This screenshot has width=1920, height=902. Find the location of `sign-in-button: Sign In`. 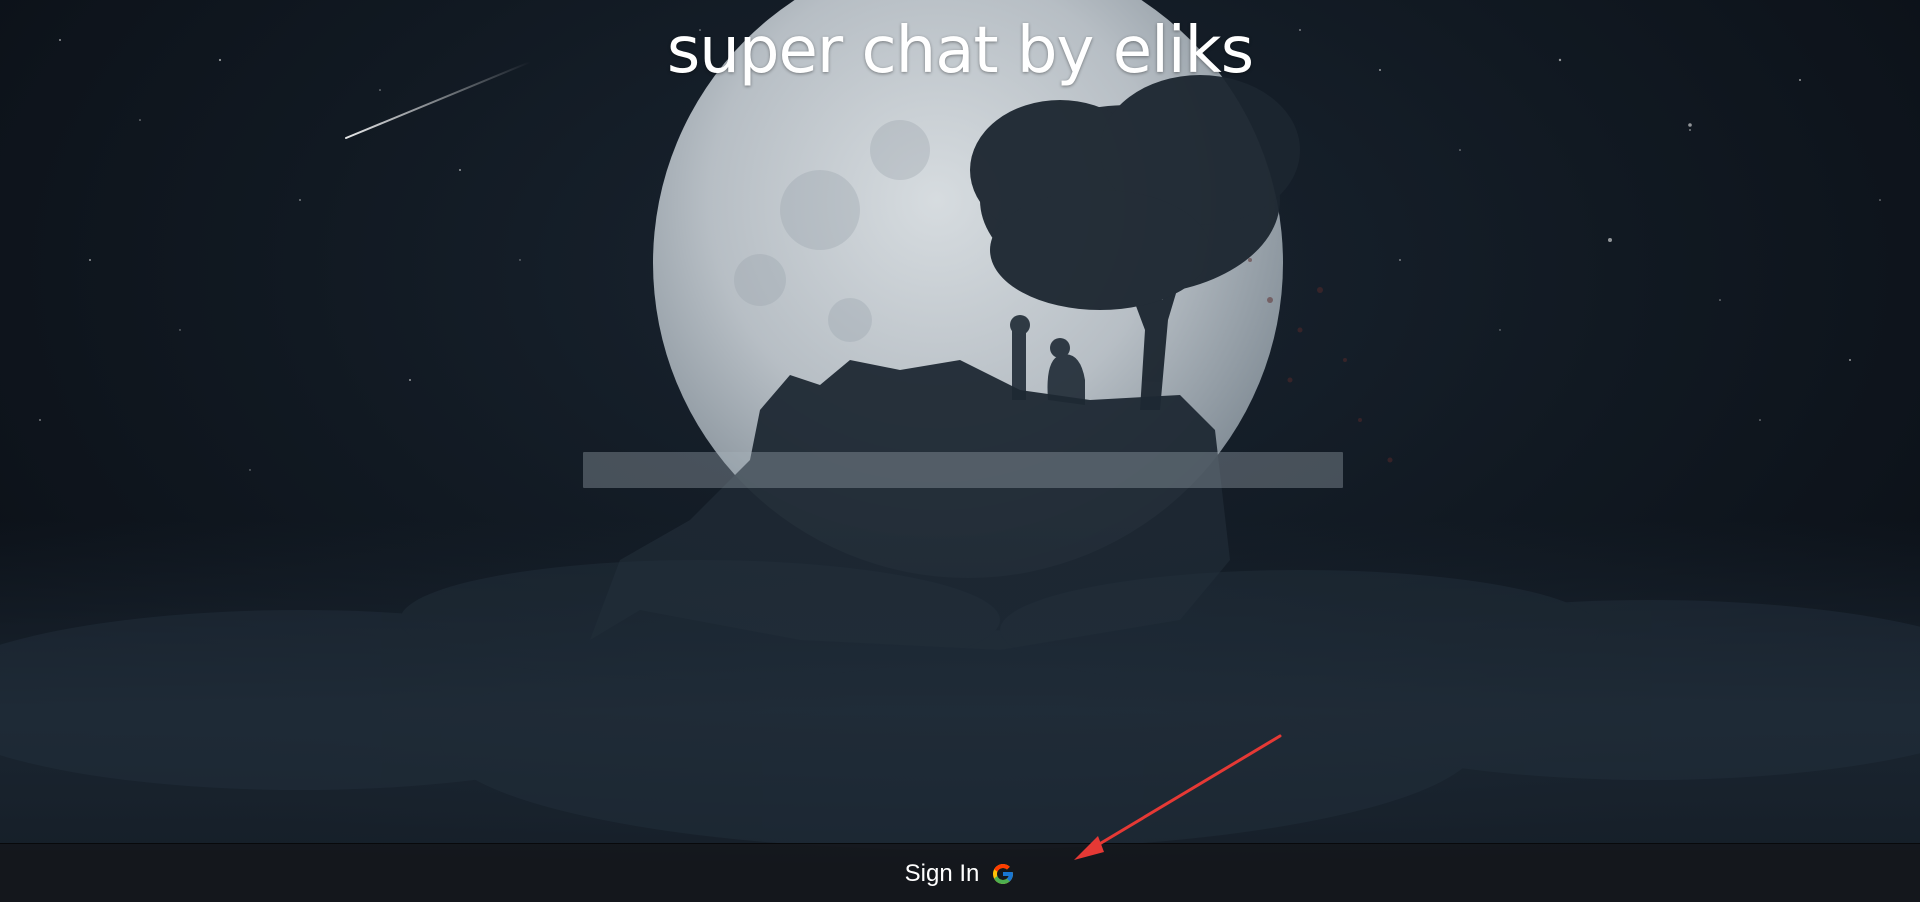

sign-in-button: Sign In is located at coordinates (960, 874).